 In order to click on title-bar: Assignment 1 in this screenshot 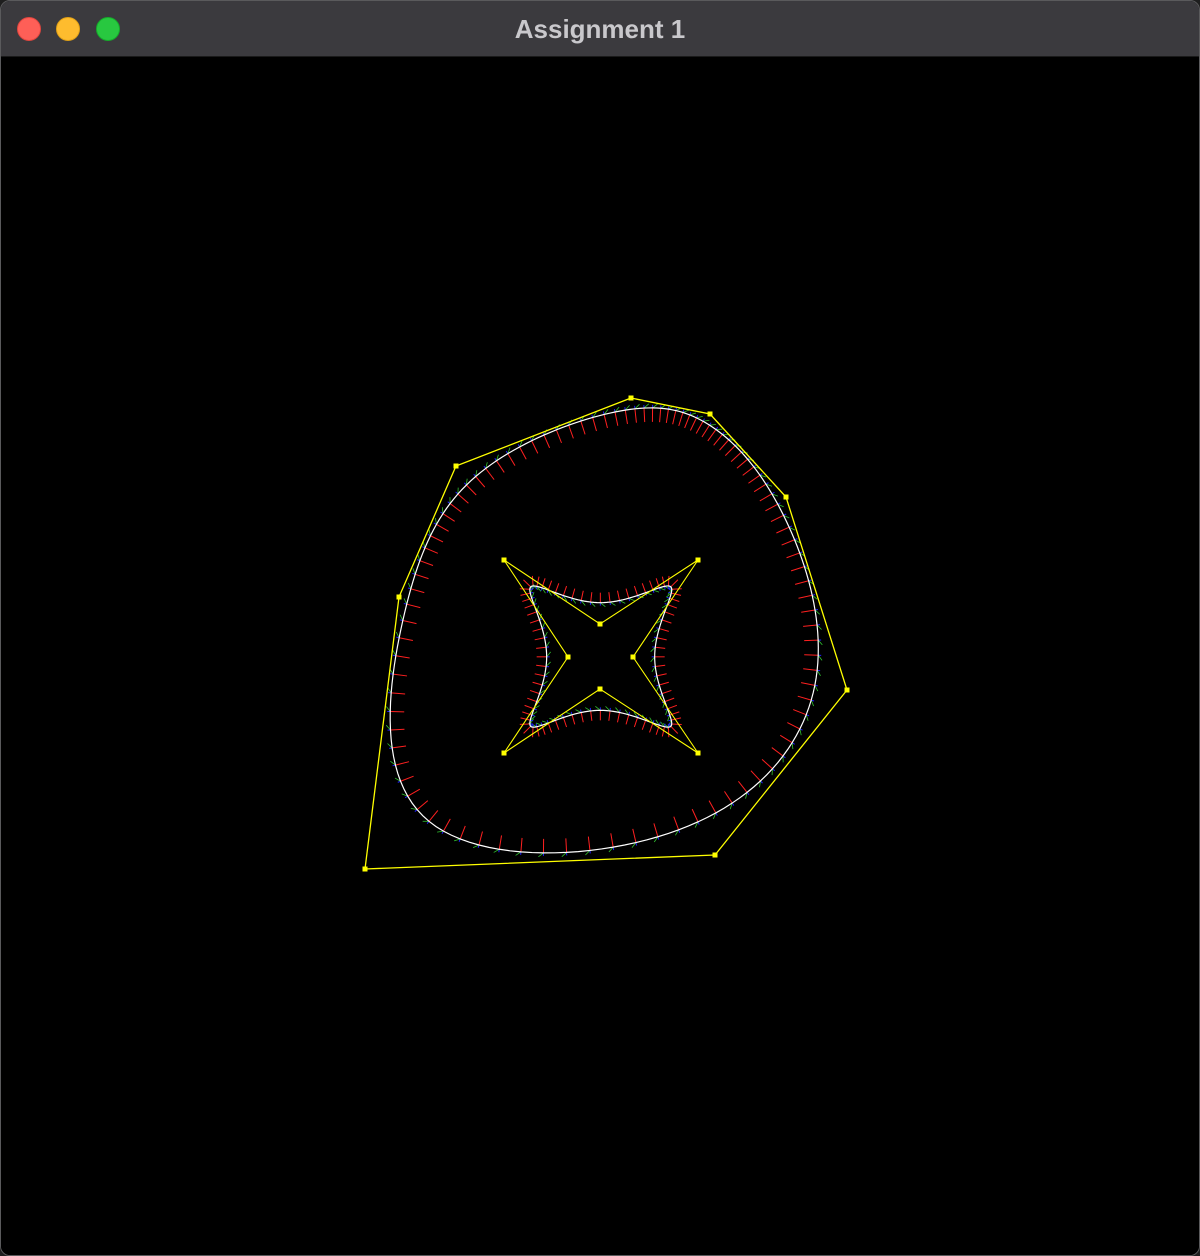, I will do `click(600, 29)`.